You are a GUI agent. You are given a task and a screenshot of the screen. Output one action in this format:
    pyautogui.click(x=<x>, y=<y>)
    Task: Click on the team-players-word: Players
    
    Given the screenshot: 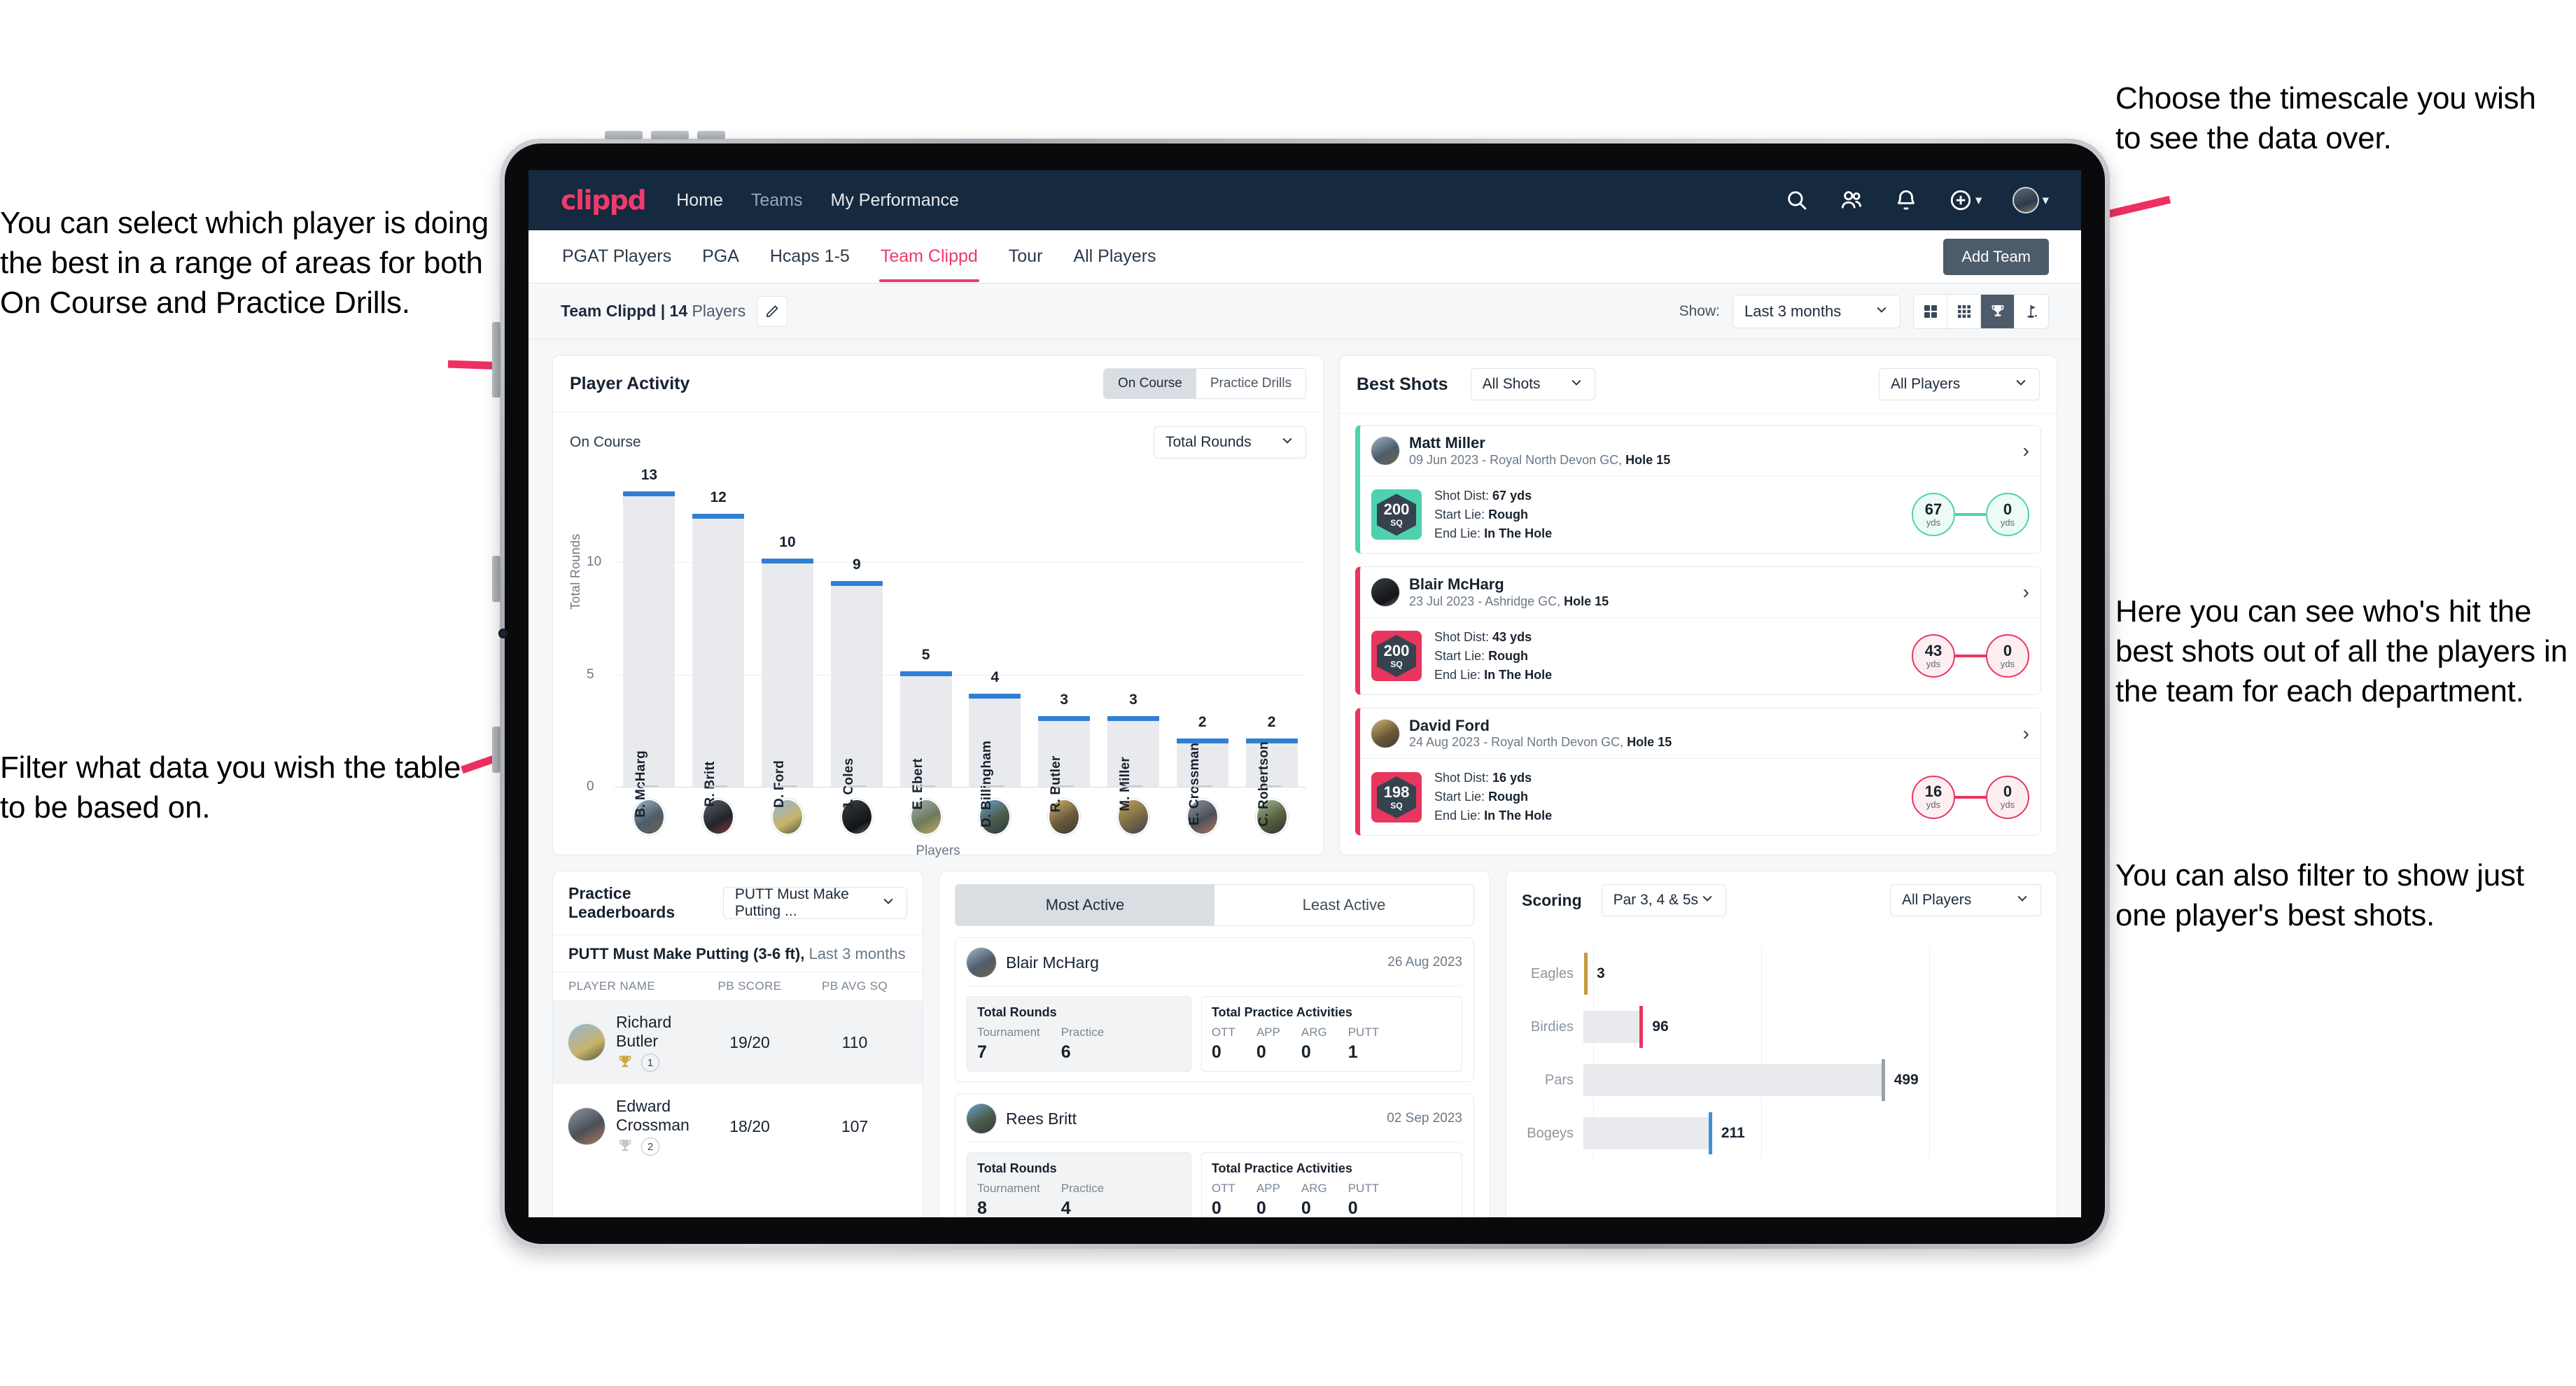 What is the action you would take?
    pyautogui.click(x=719, y=311)
    